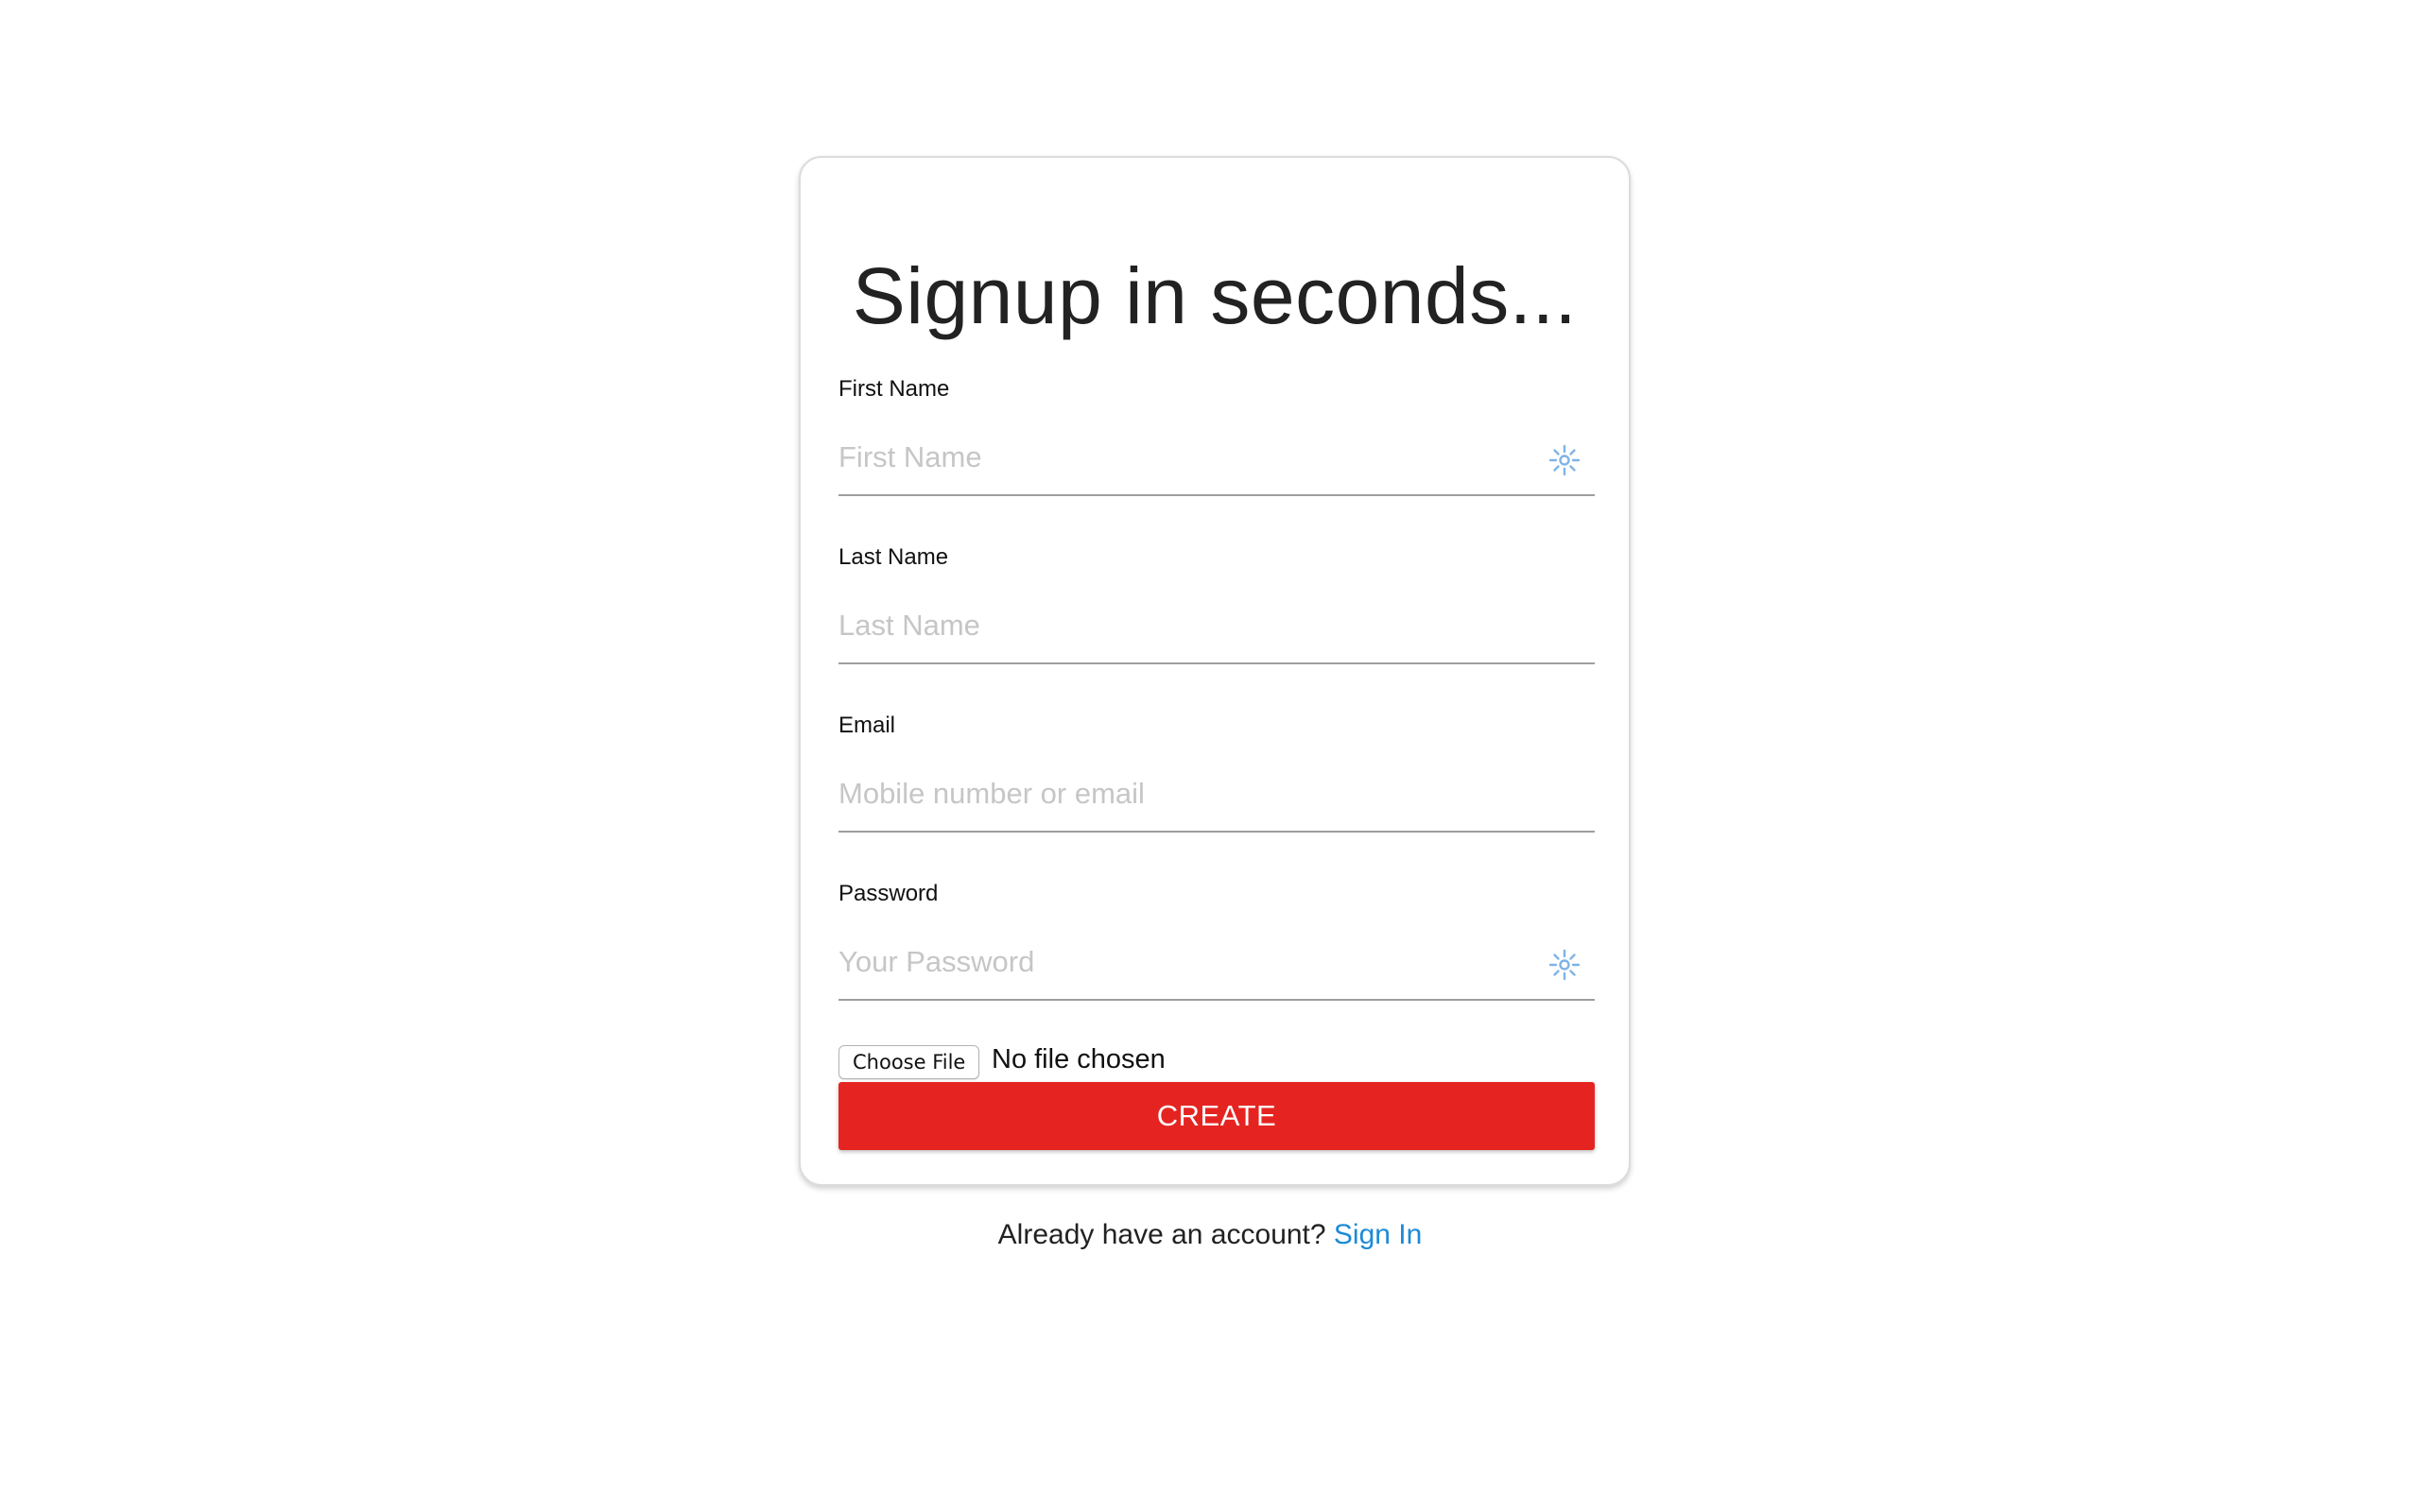 The image size is (2420, 1512). Describe the element at coordinates (893, 557) in the screenshot. I see `last-name-label: Last Name` at that location.